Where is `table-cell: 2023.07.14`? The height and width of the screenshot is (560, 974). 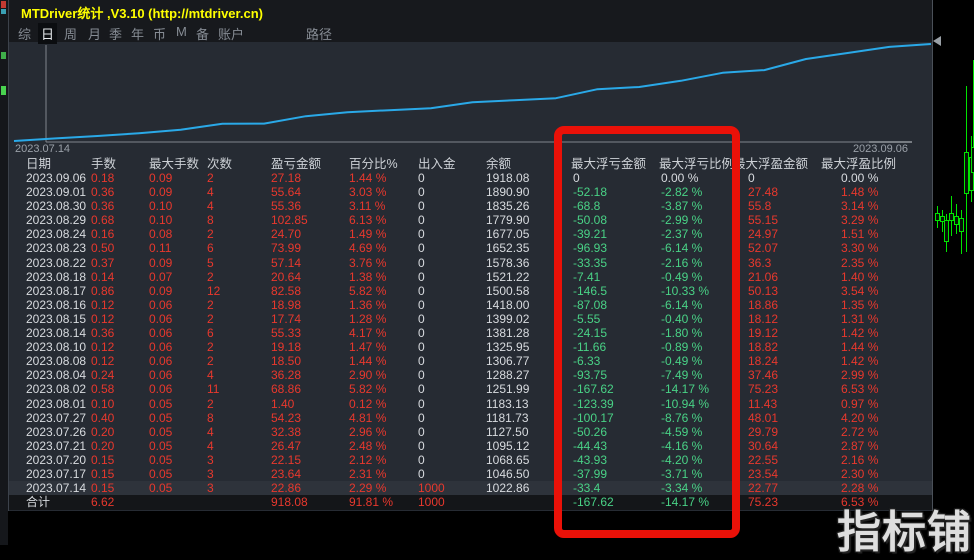
table-cell: 2023.07.14 is located at coordinates (56, 488).